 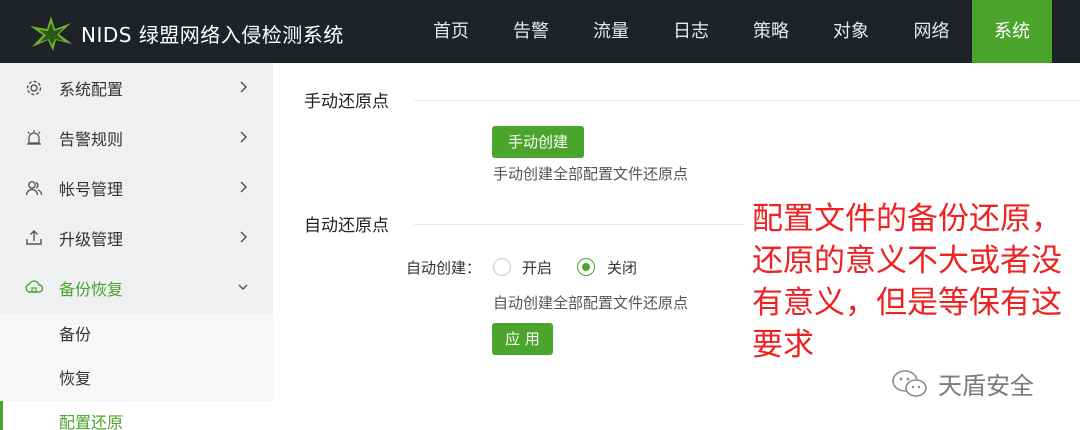 I want to click on radio-disable-label: 关闭, so click(x=622, y=267).